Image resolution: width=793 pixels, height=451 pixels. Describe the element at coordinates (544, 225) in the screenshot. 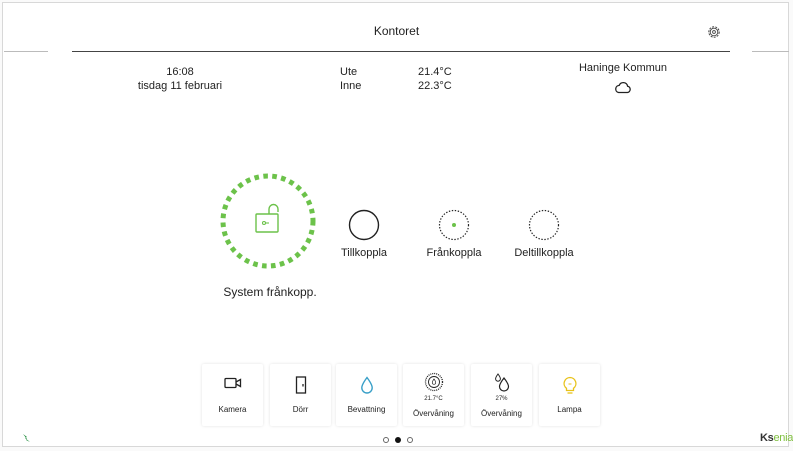

I see `partial-arm-circle-icon` at that location.